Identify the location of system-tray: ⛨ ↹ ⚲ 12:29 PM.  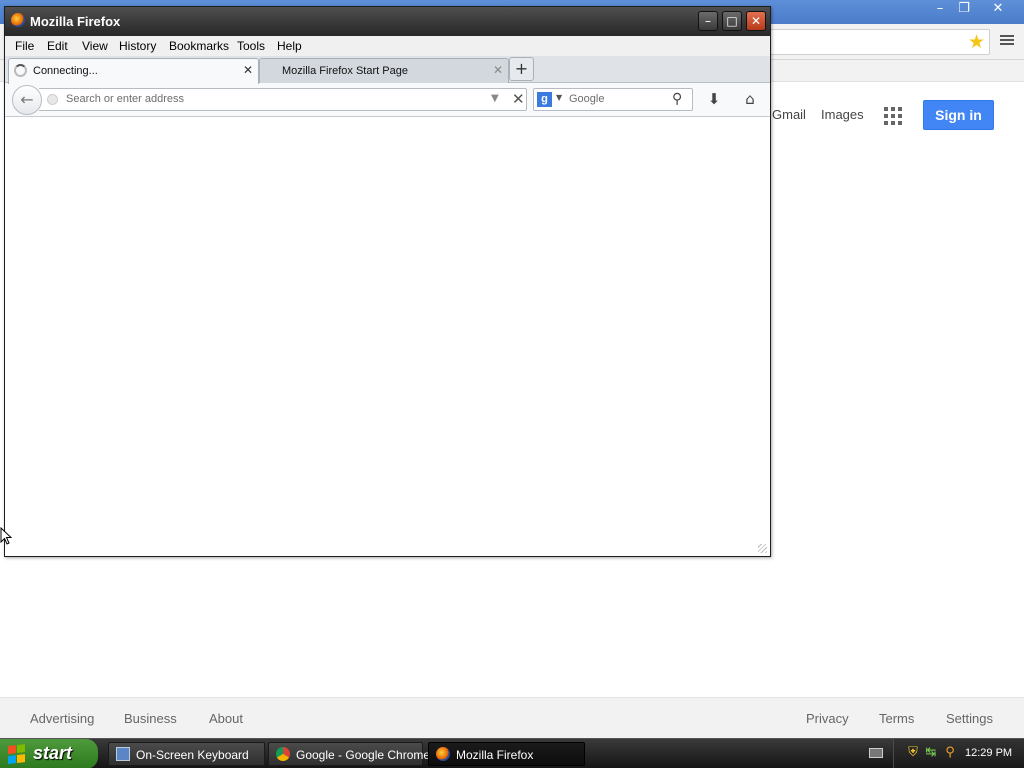
(958, 753).